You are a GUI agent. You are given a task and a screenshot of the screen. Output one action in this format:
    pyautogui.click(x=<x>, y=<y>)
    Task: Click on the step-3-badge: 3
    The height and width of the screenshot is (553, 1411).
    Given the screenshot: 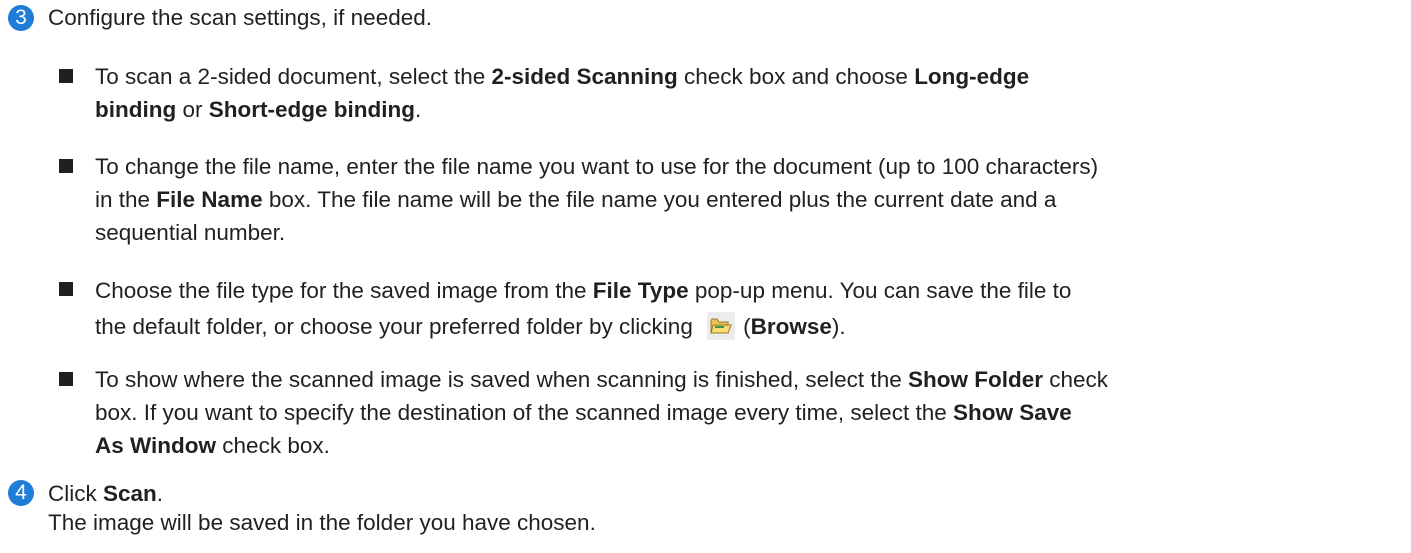 What is the action you would take?
    pyautogui.click(x=21, y=18)
    